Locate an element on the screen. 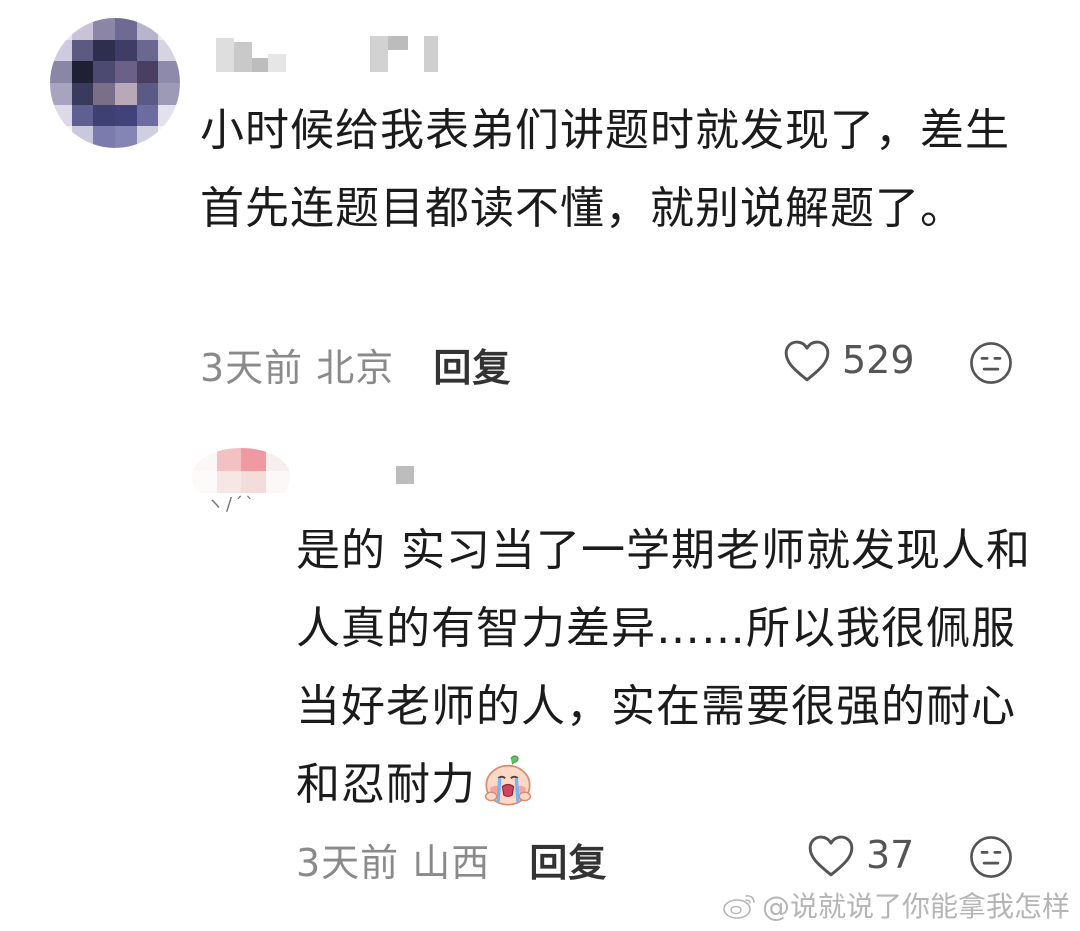 The height and width of the screenshot is (931, 1080). reply-button: 回复 is located at coordinates (472, 368).